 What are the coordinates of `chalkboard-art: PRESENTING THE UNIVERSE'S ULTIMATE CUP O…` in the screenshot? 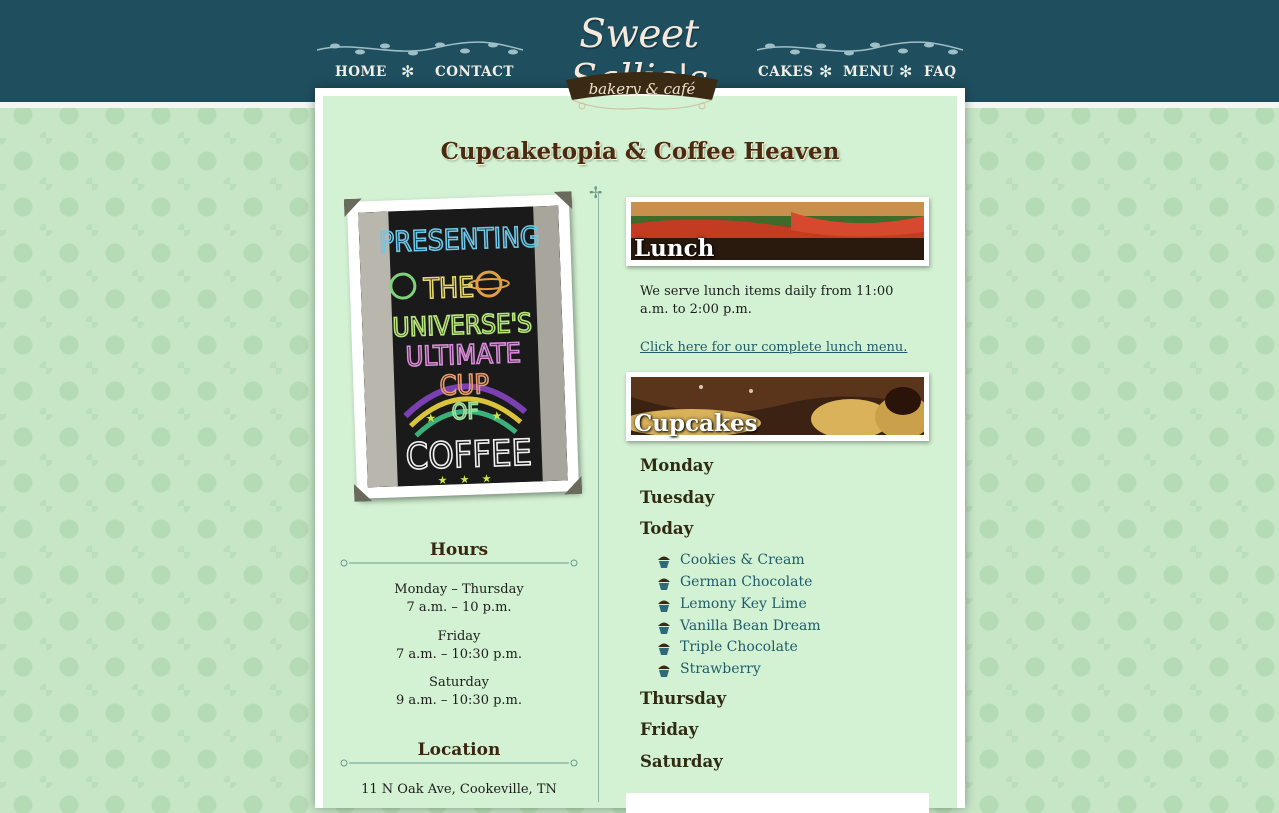 It's located at (463, 346).